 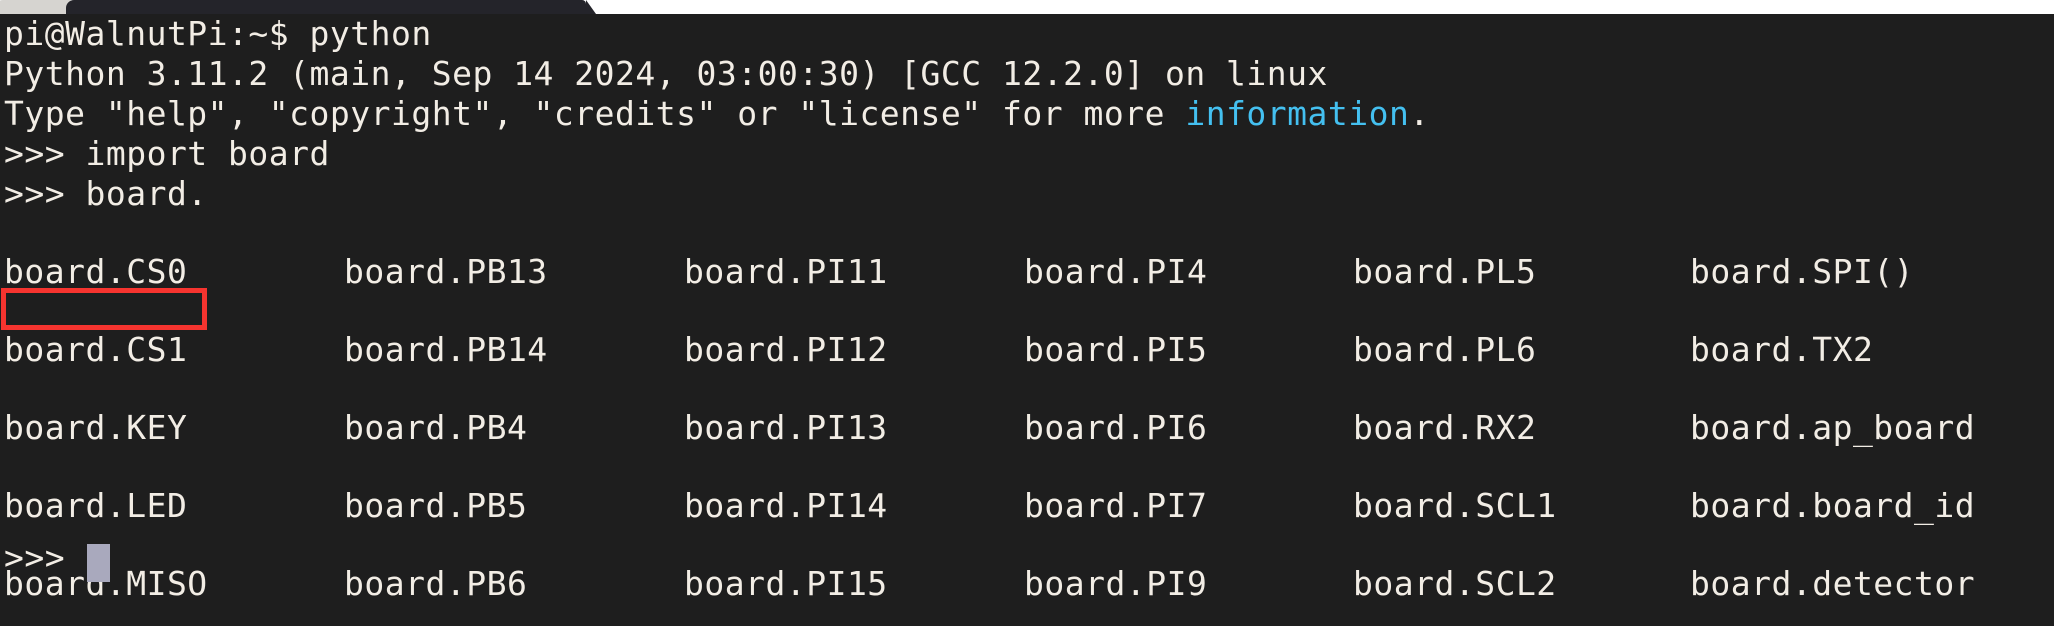 What do you see at coordinates (446, 506) in the screenshot?
I see `list-item: board.PB5` at bounding box center [446, 506].